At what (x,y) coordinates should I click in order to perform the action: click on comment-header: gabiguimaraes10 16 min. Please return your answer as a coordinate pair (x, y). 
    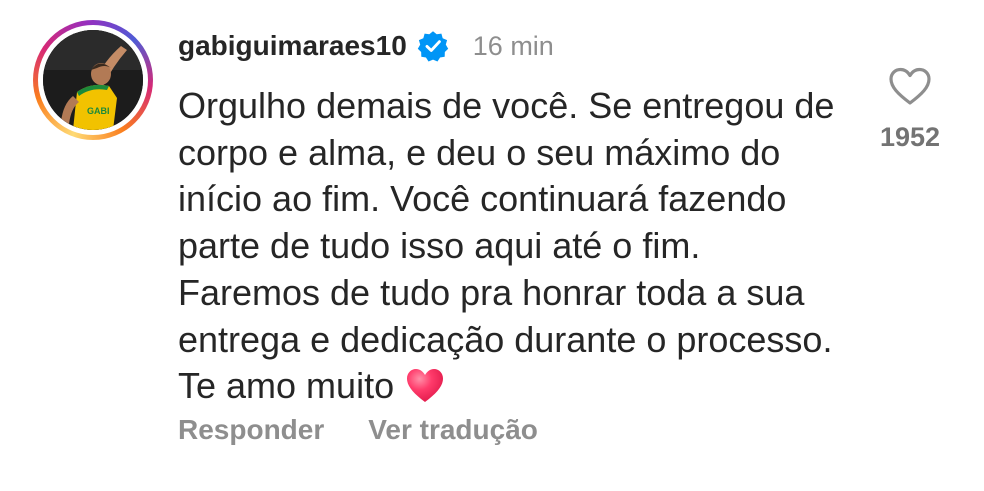
    Looking at the image, I should click on (366, 46).